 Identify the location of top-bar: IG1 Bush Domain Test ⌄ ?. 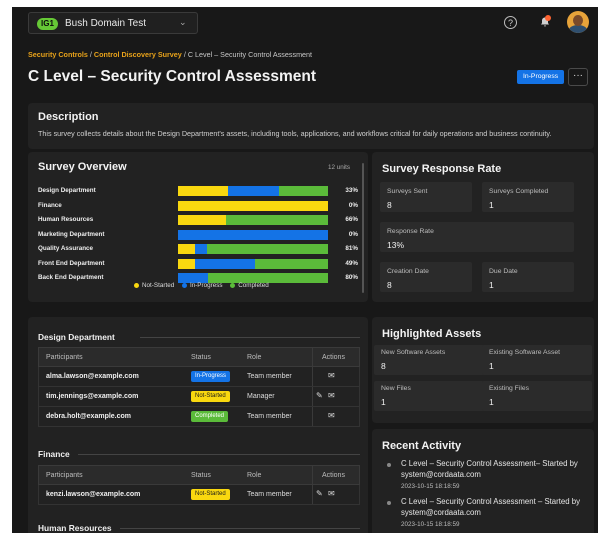
(305, 22).